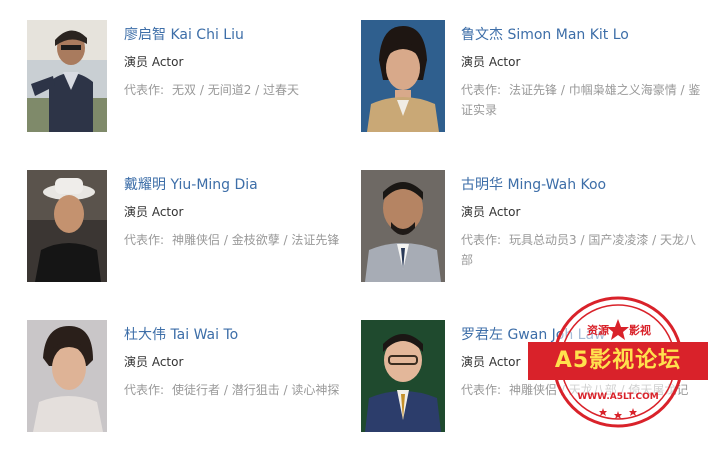 The width and height of the screenshot is (728, 451). What do you see at coordinates (245, 335) in the screenshot?
I see `actor-name-link: 杜大伟 Tai Wai To` at bounding box center [245, 335].